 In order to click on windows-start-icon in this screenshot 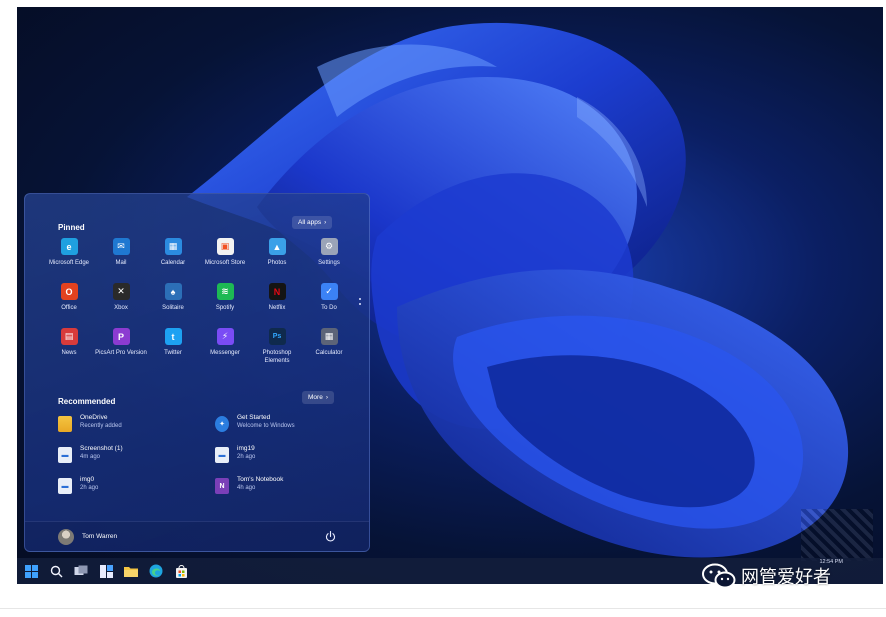, I will do `click(31, 571)`.